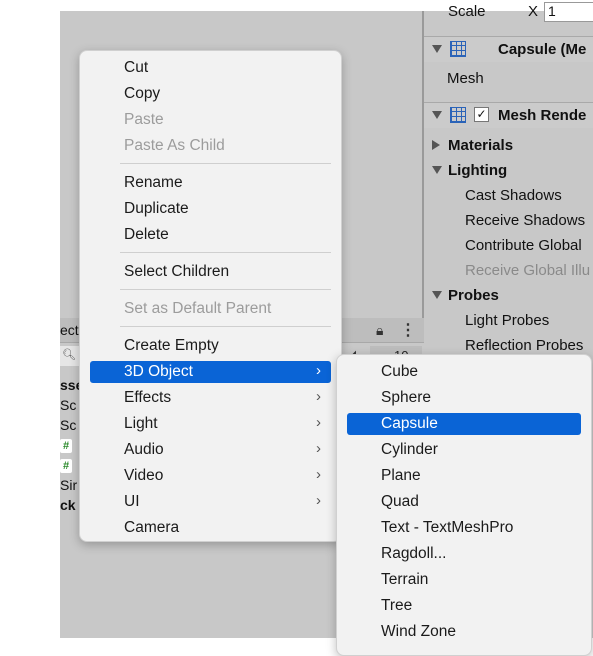 This screenshot has height=656, width=593. Describe the element at coordinates (210, 209) in the screenshot. I see `menu-item-duplicate: Duplicate` at that location.